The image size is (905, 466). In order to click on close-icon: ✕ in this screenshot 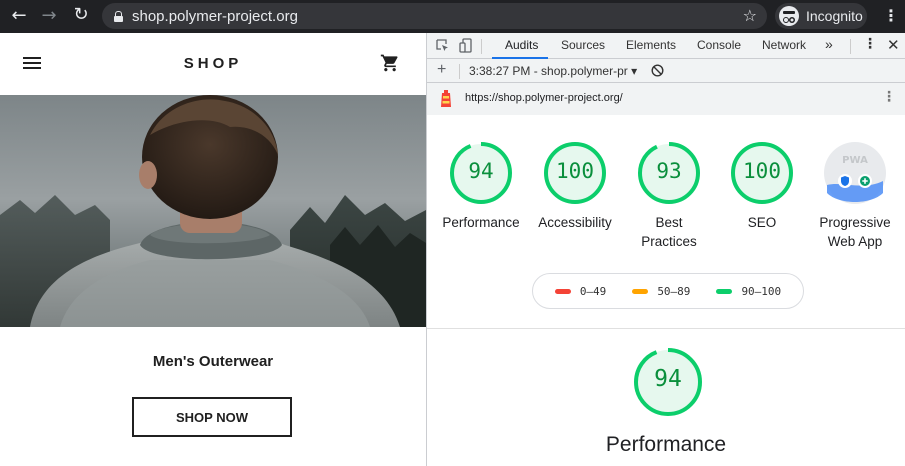, I will do `click(893, 45)`.